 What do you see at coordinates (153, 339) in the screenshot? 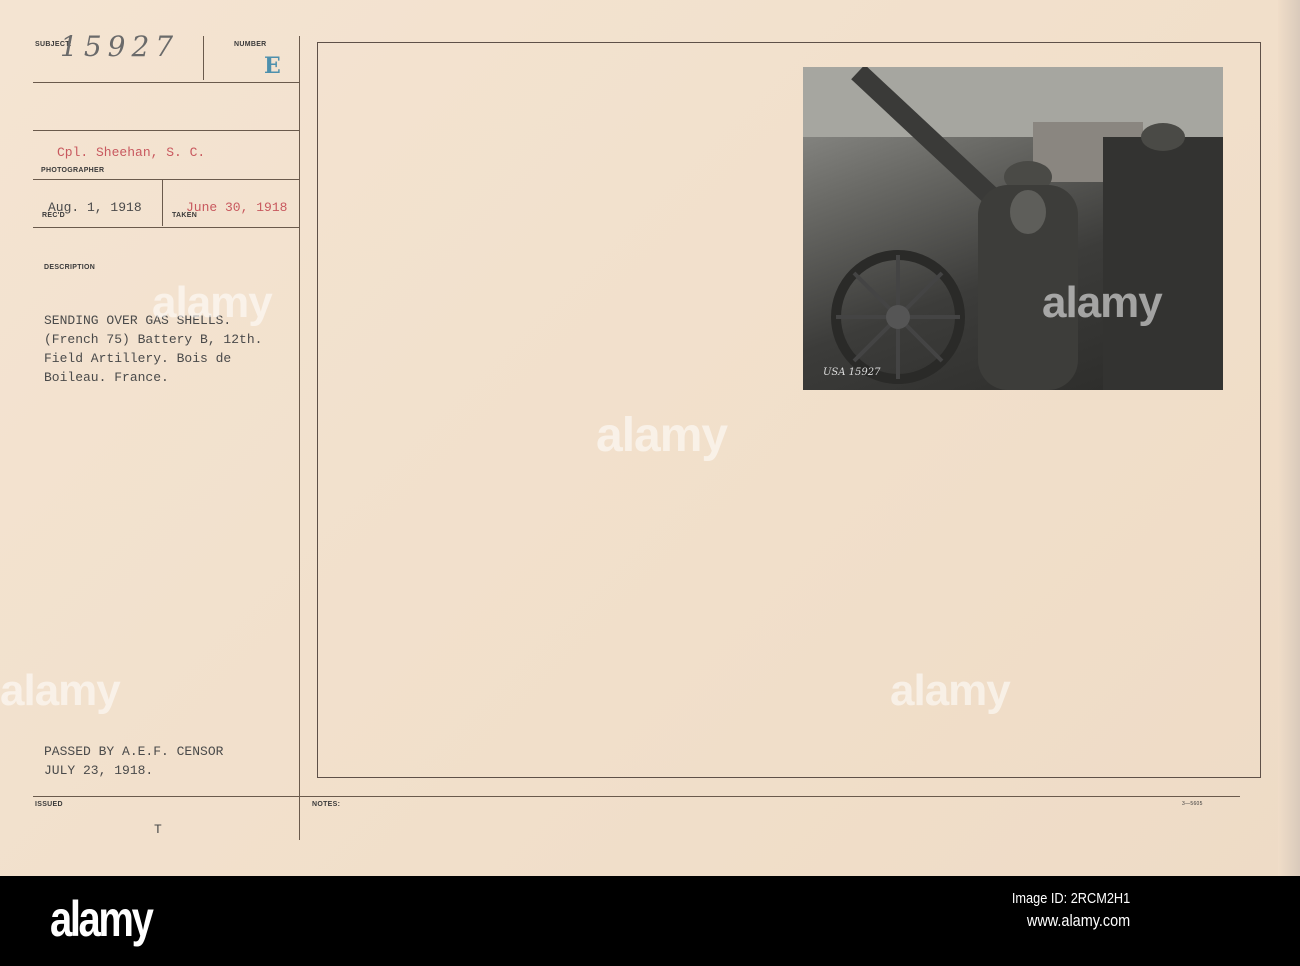
I see `description-line: (French 75) Battery B, 12th.` at bounding box center [153, 339].